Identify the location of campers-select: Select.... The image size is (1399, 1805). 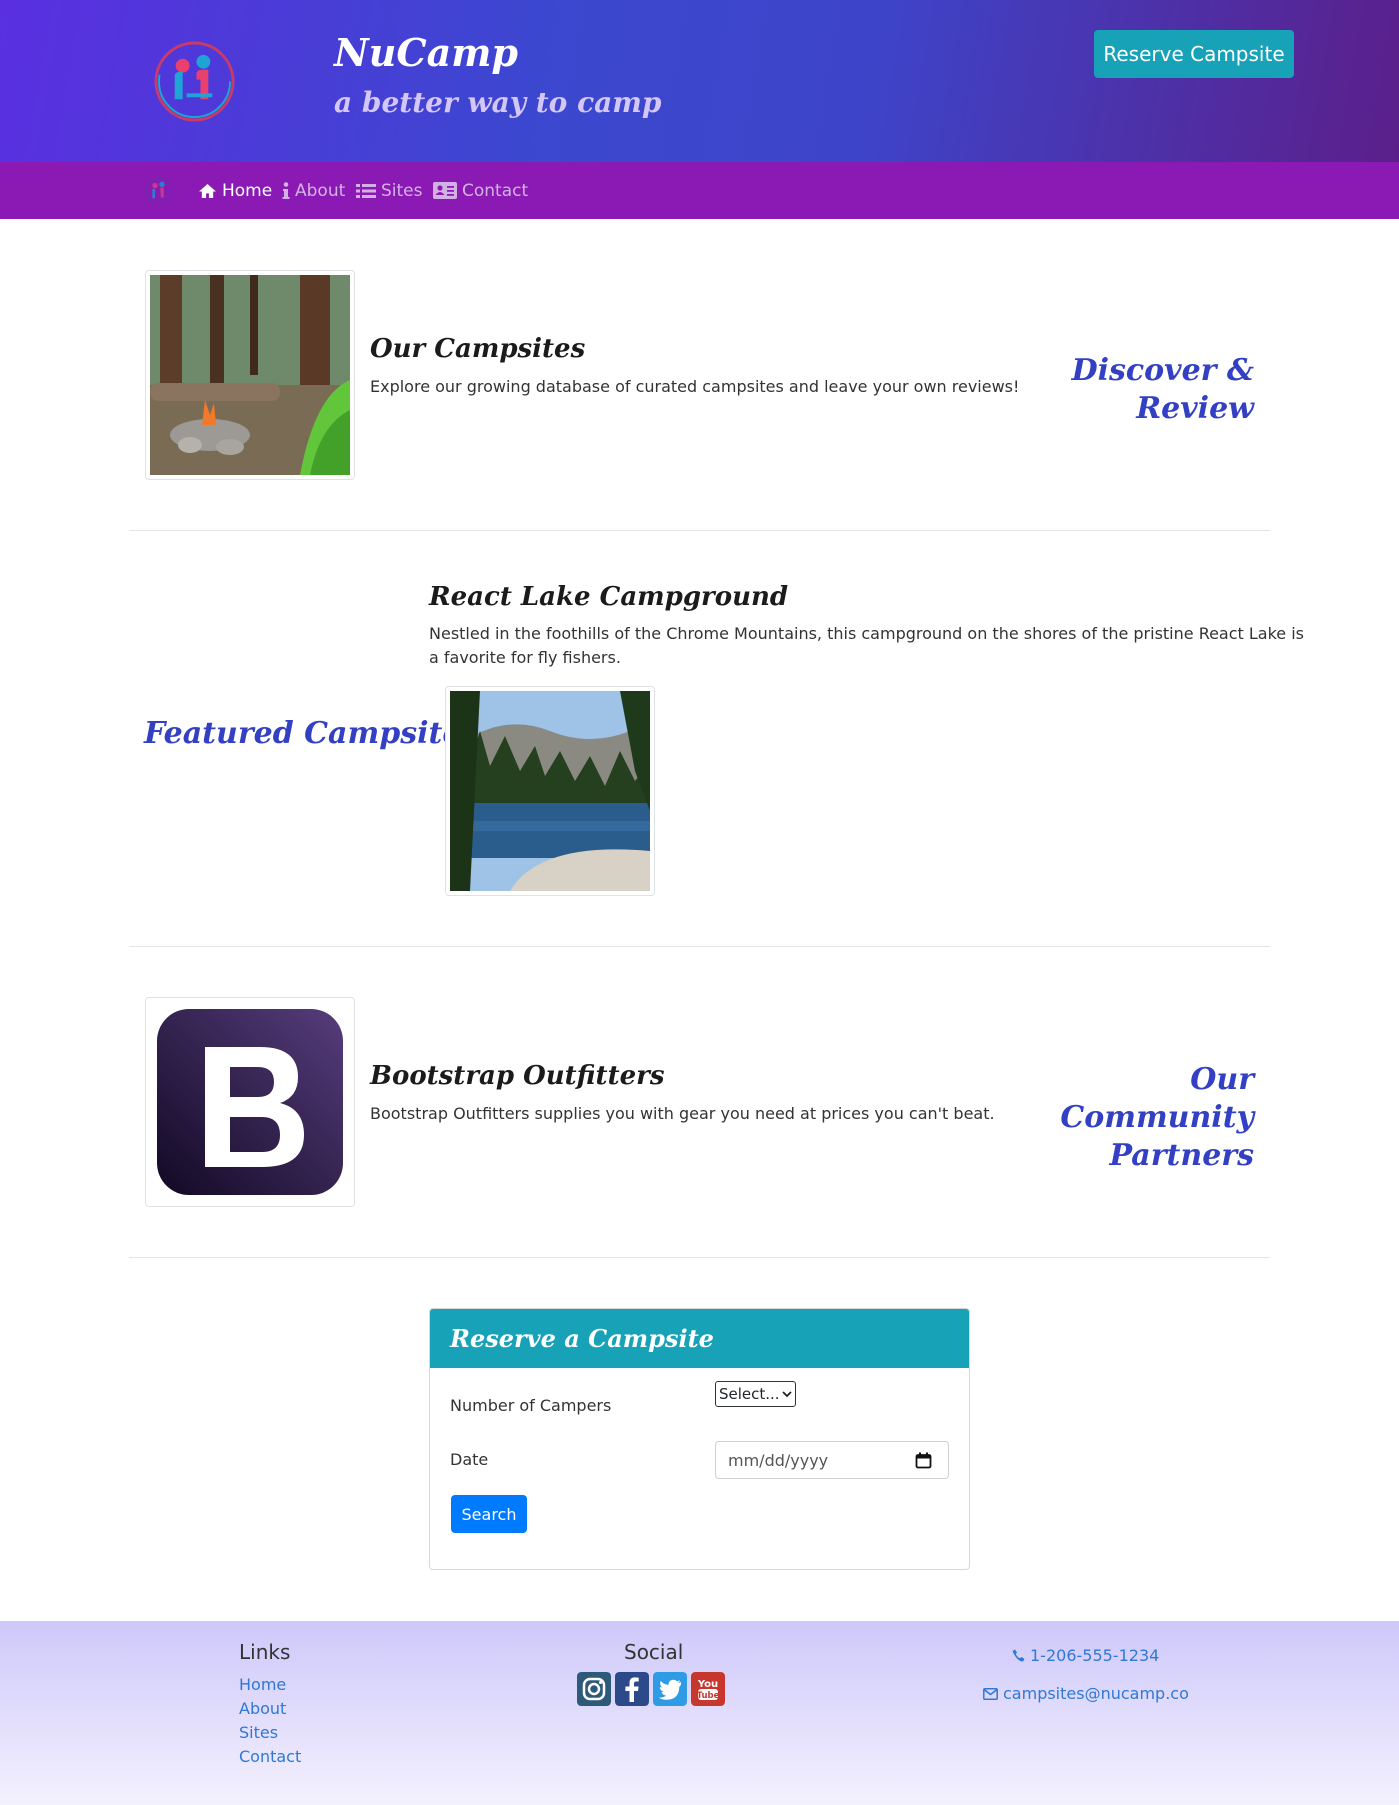
(755, 1394).